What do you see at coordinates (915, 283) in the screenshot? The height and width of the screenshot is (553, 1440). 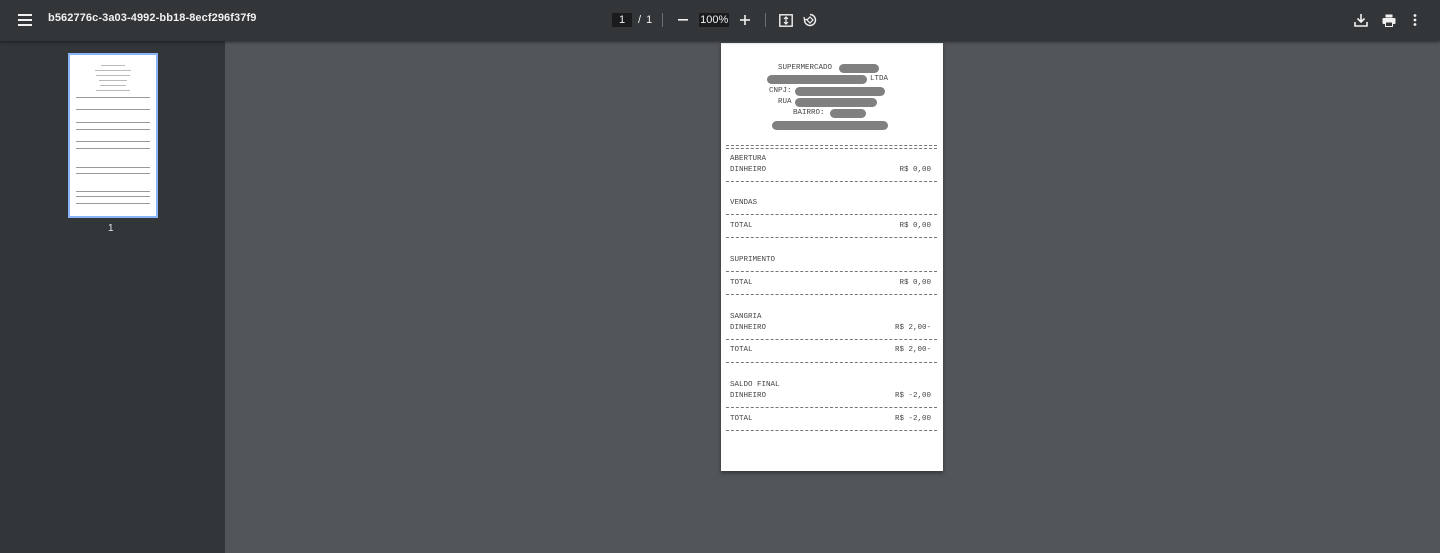 I see `suprimento-total-value: R$ 0,00` at bounding box center [915, 283].